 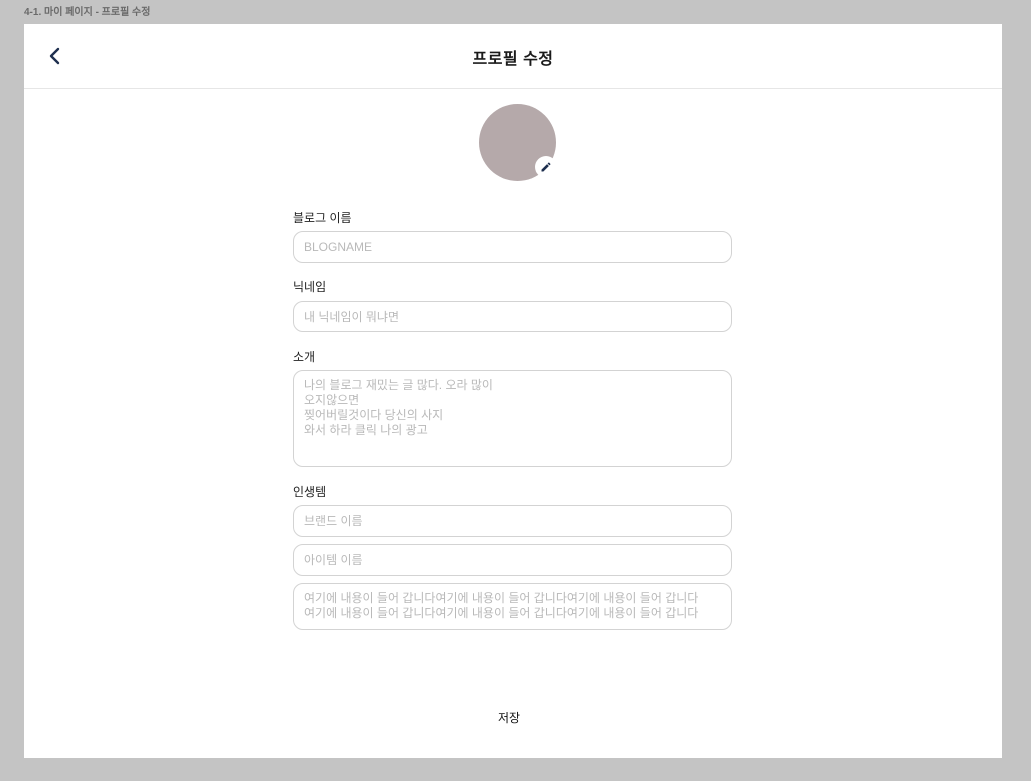 What do you see at coordinates (512, 560) in the screenshot?
I see `item-name-input` at bounding box center [512, 560].